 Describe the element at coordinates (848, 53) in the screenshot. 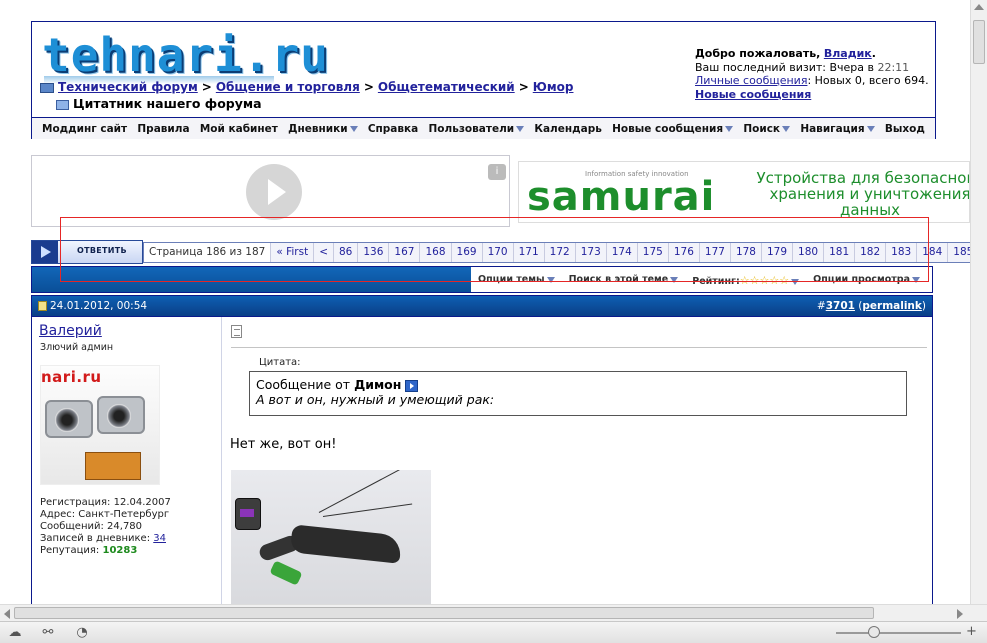

I see `user-link: Владик` at that location.